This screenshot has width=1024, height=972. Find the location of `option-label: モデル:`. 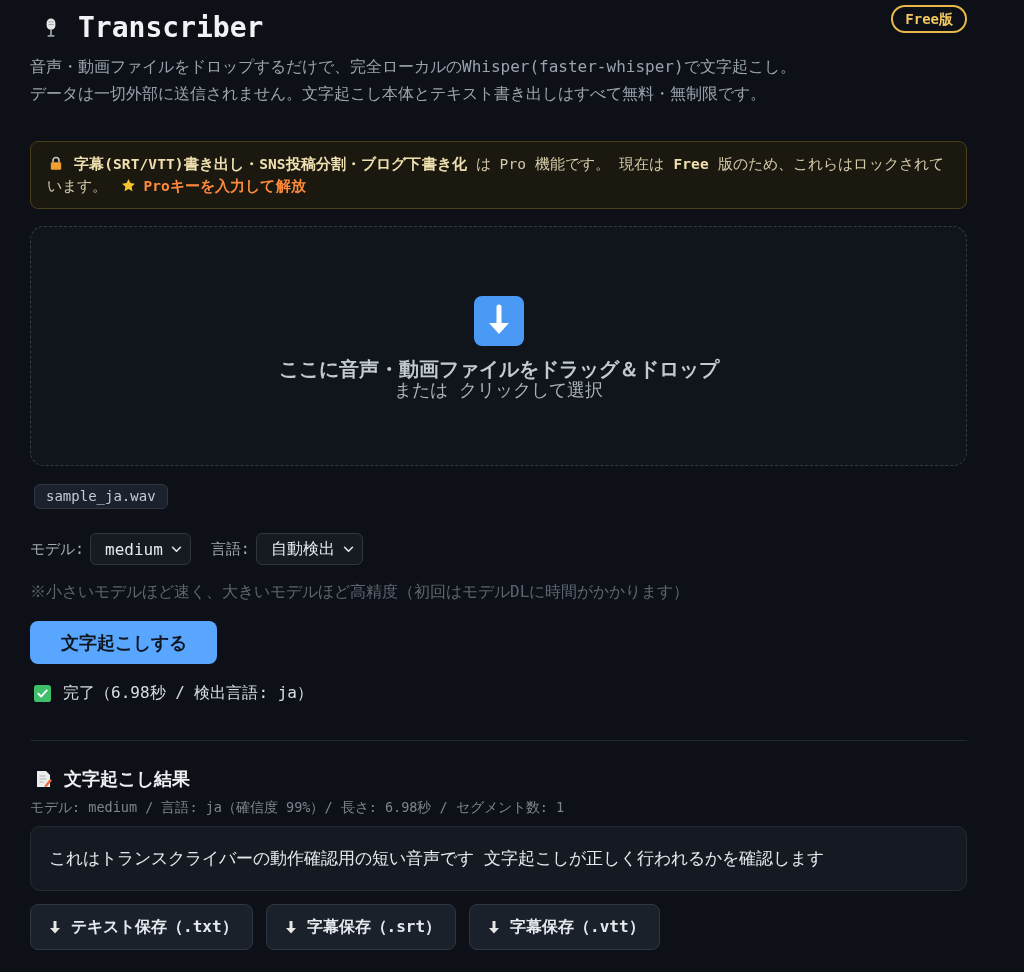

option-label: モデル: is located at coordinates (57, 549).